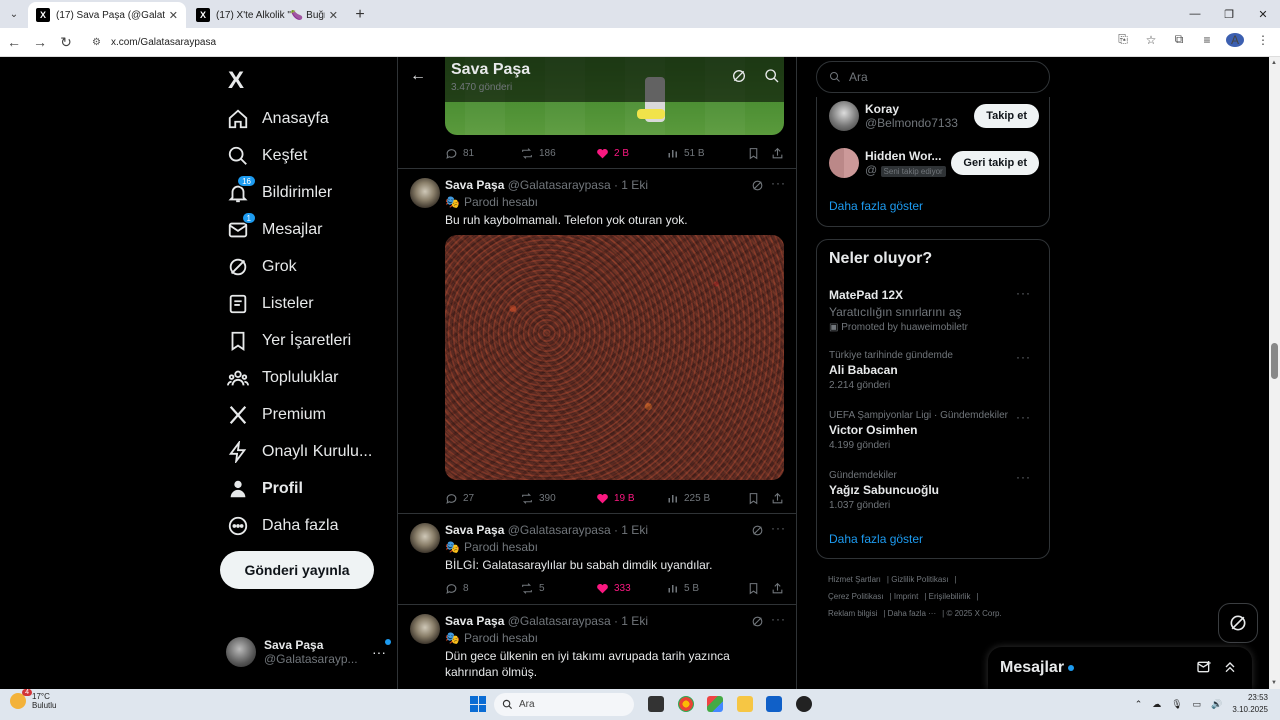 Image resolution: width=1280 pixels, height=720 pixels. What do you see at coordinates (267, 15) in the screenshot?
I see `browser-tab: X (17) X'te Alkolik "🍆 Buğra Kor... ✕` at bounding box center [267, 15].